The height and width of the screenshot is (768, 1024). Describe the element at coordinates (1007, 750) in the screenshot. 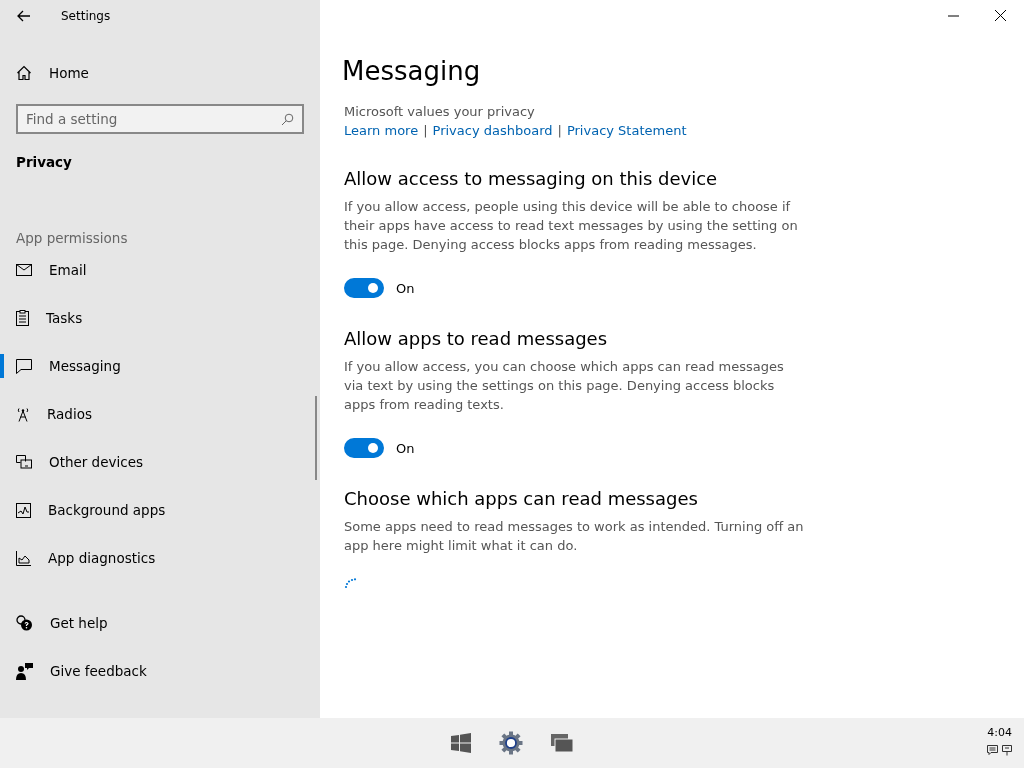

I see `plug-icon` at that location.